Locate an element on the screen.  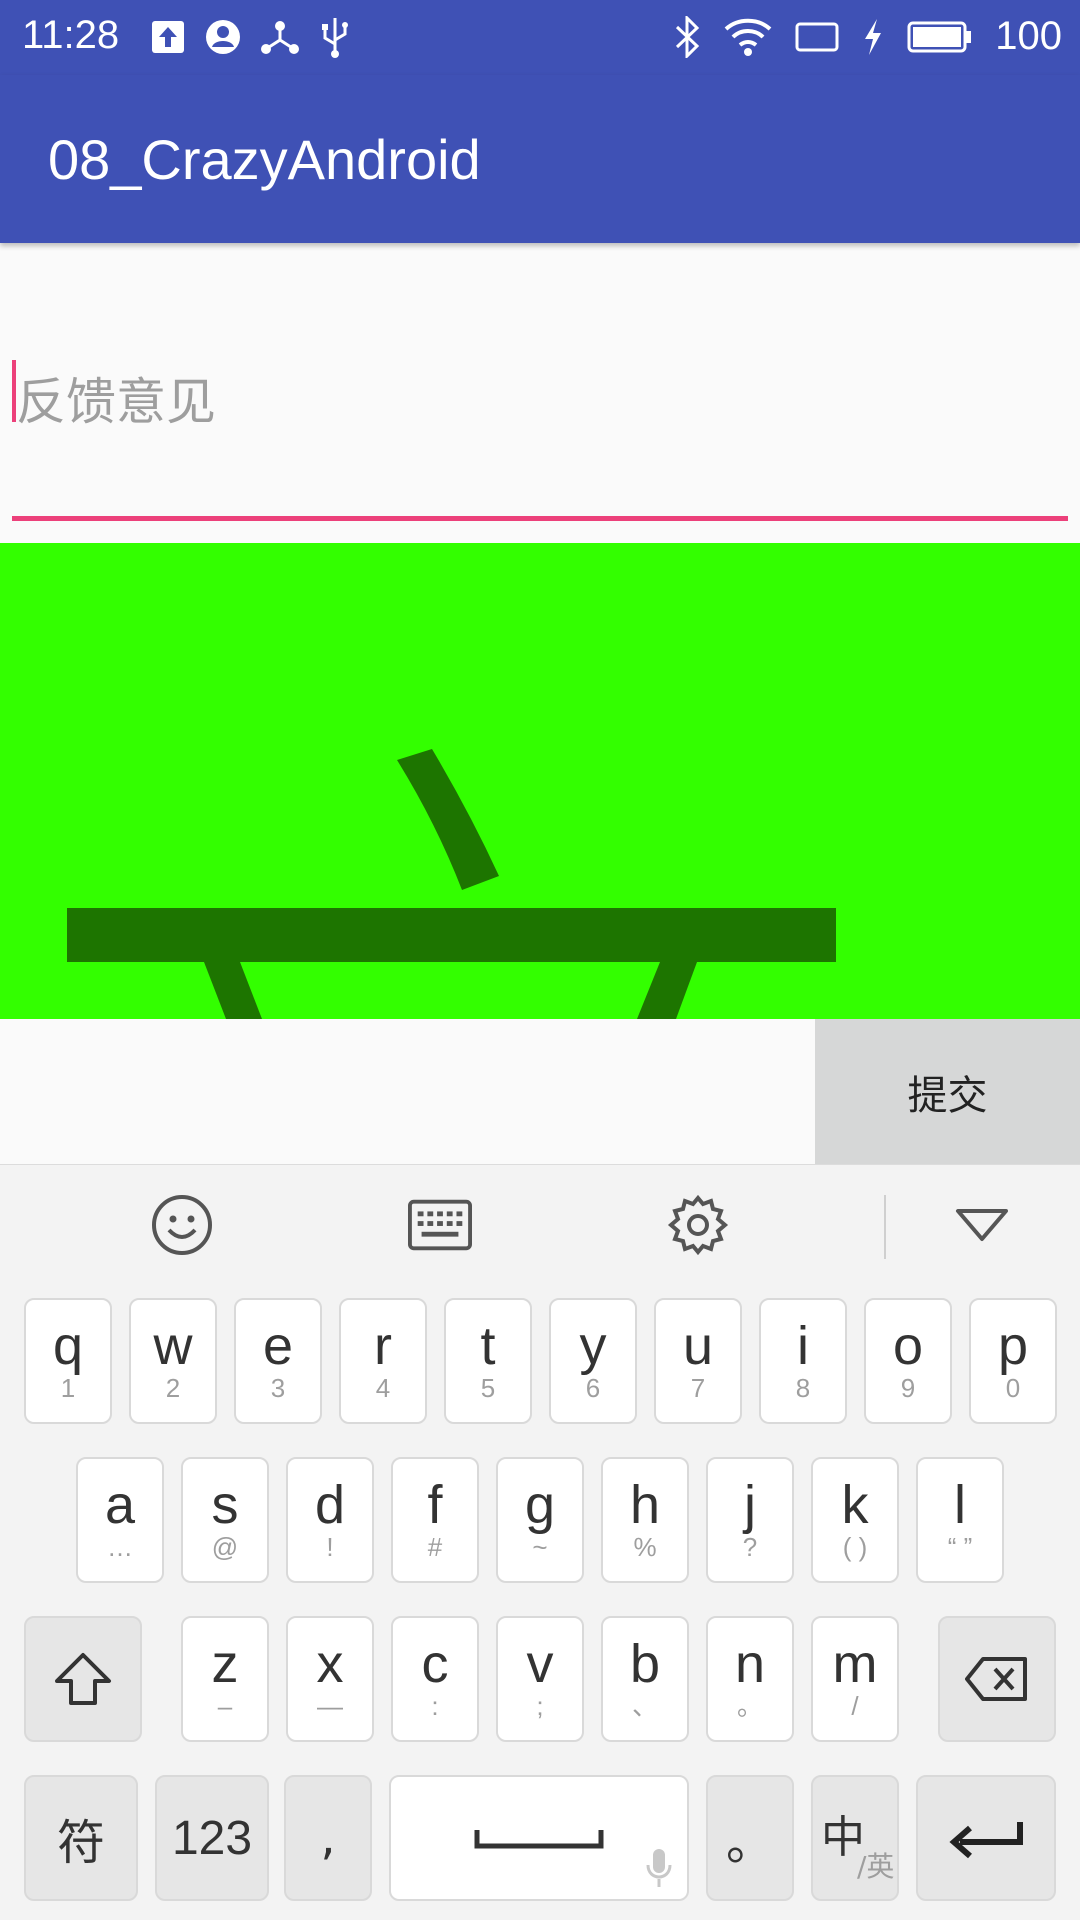
feedback-input: 反馈意见 is located at coordinates (540, 426).